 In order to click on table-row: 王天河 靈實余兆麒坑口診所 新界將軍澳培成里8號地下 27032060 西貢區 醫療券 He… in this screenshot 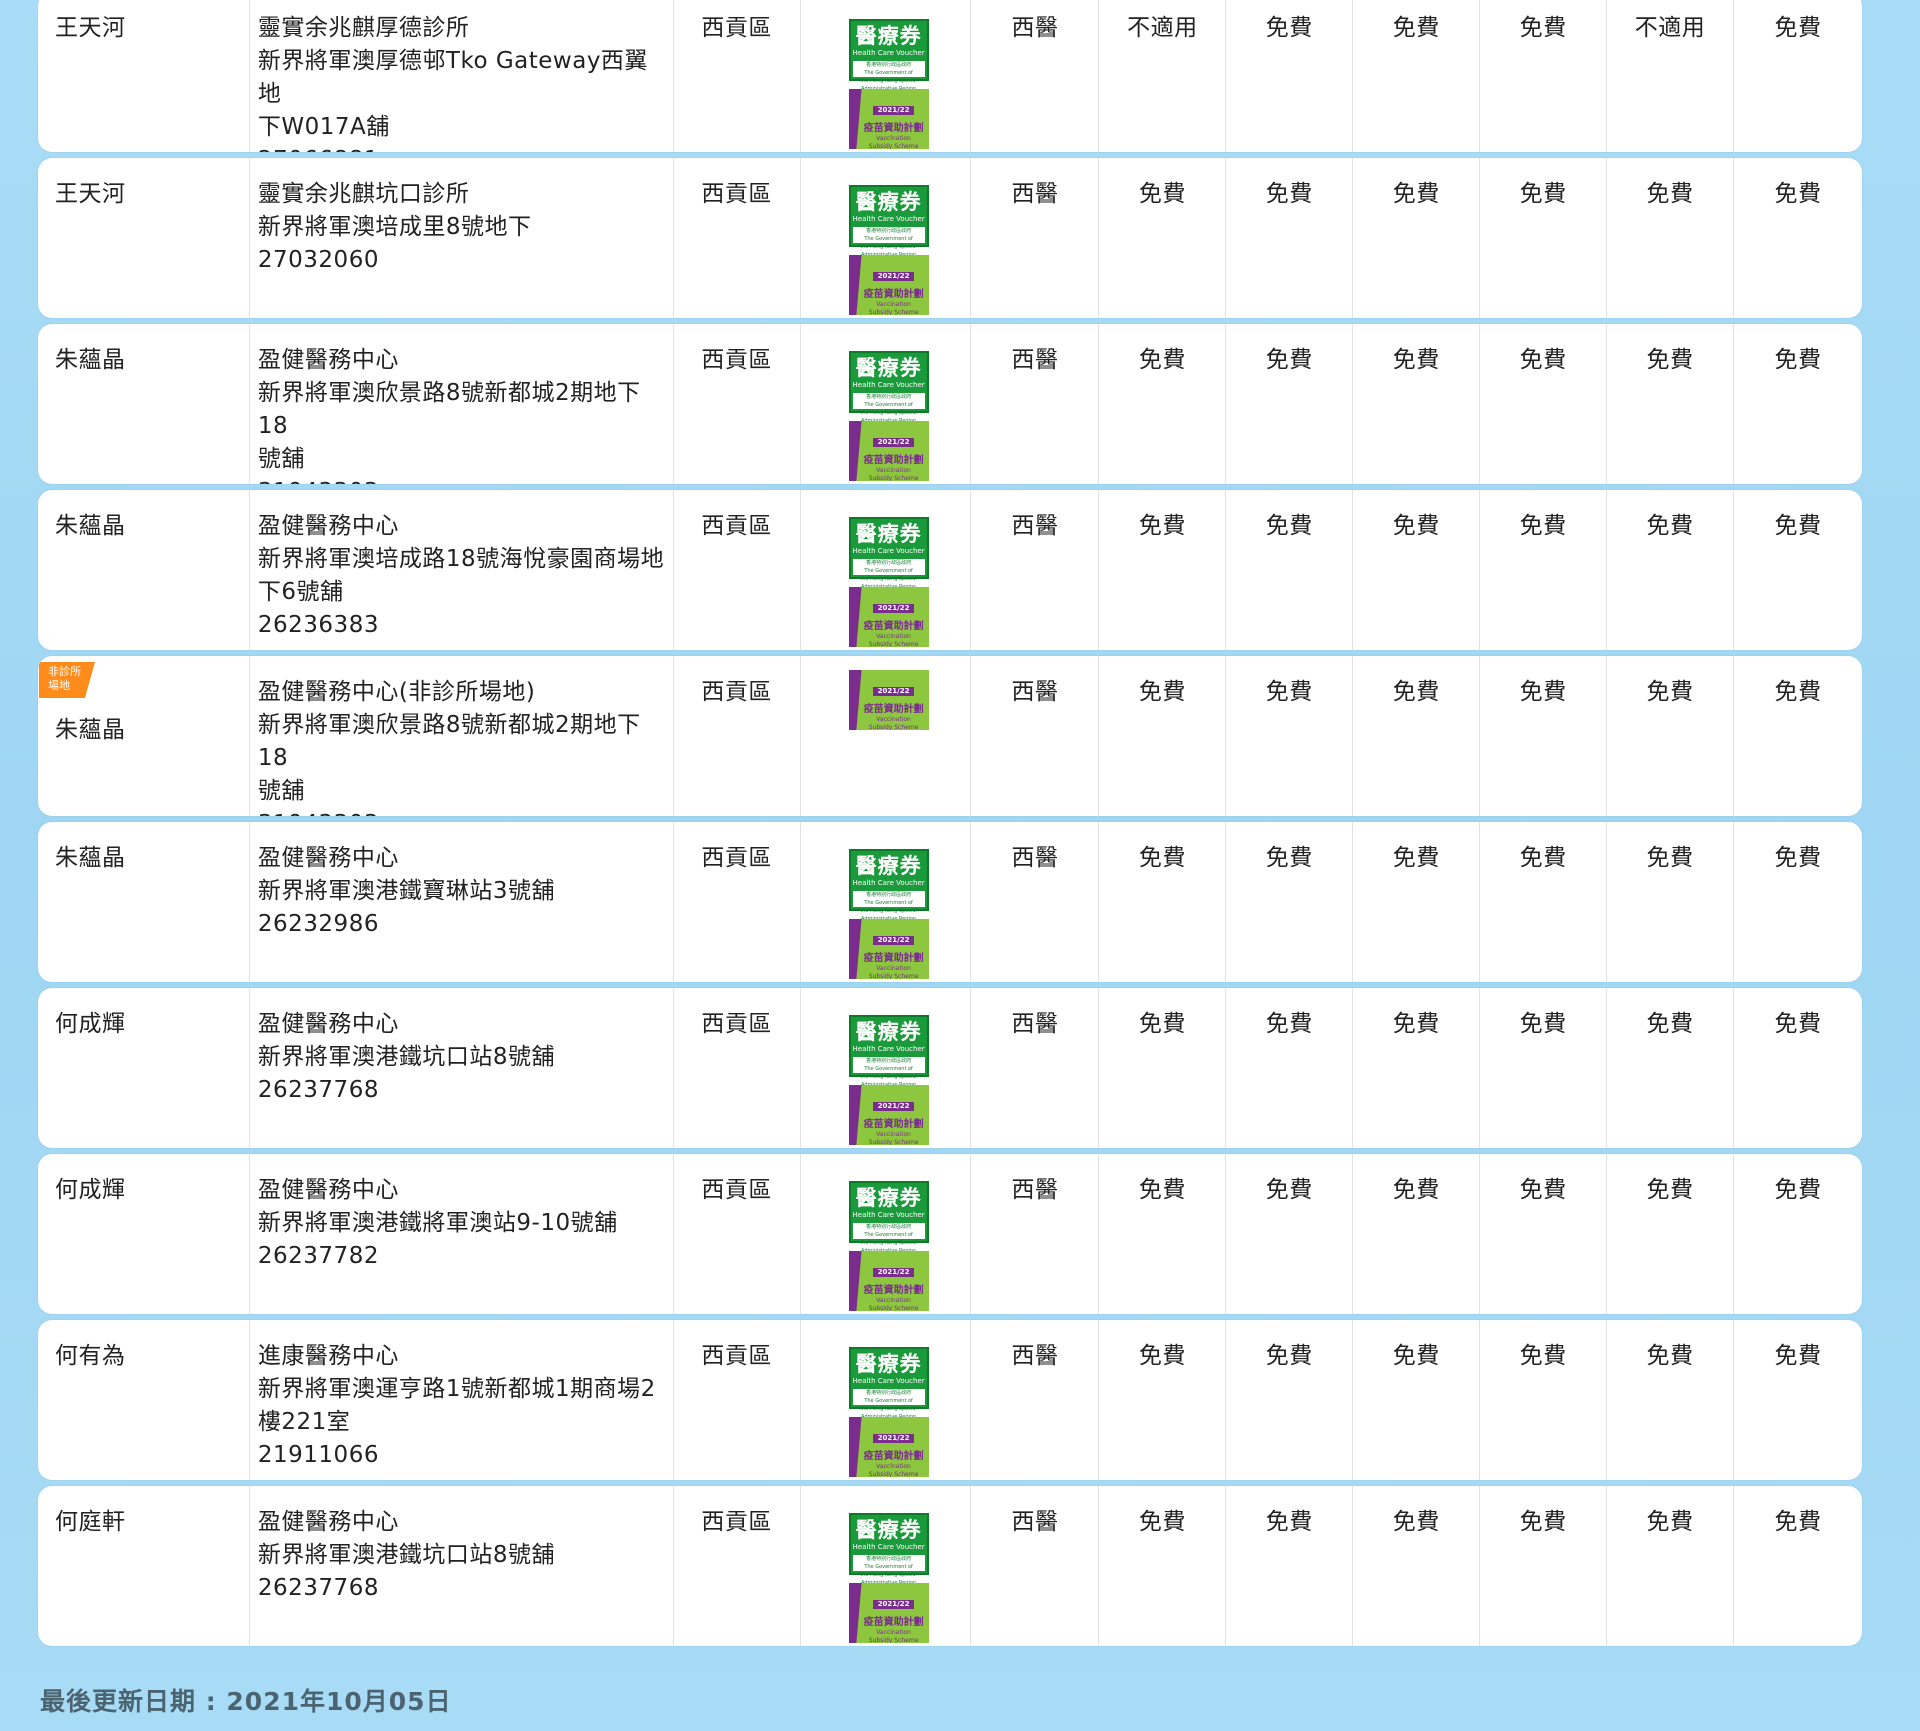, I will do `click(950, 238)`.